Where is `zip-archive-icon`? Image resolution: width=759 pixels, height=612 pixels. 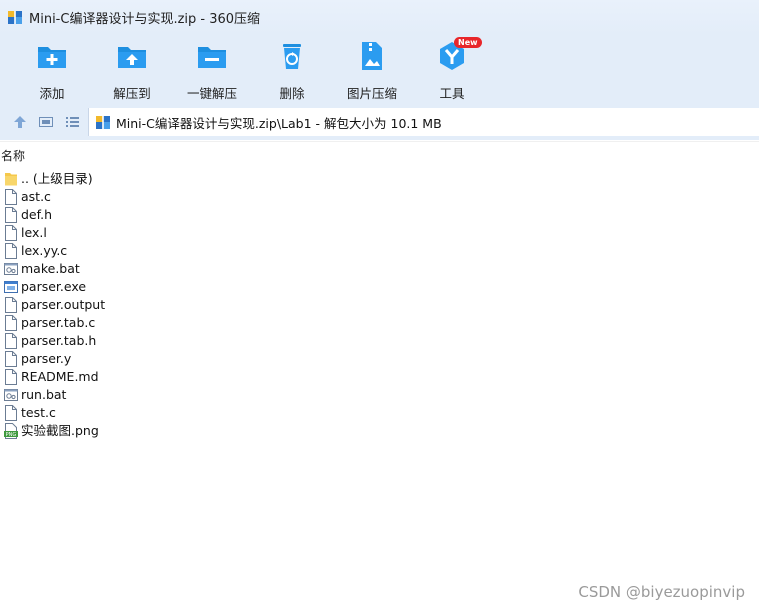 zip-archive-icon is located at coordinates (103, 122).